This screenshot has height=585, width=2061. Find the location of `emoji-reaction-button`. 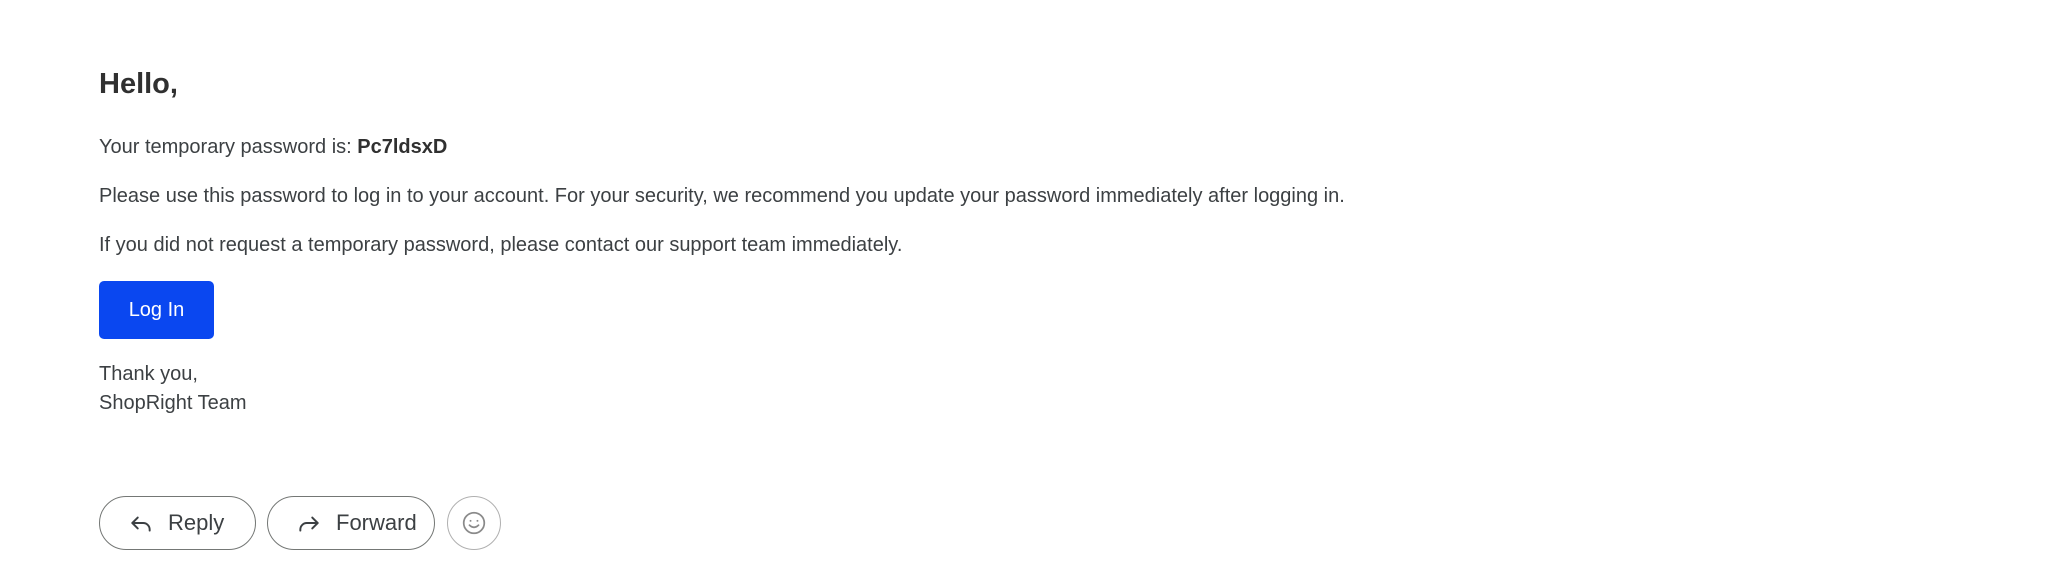

emoji-reaction-button is located at coordinates (474, 523).